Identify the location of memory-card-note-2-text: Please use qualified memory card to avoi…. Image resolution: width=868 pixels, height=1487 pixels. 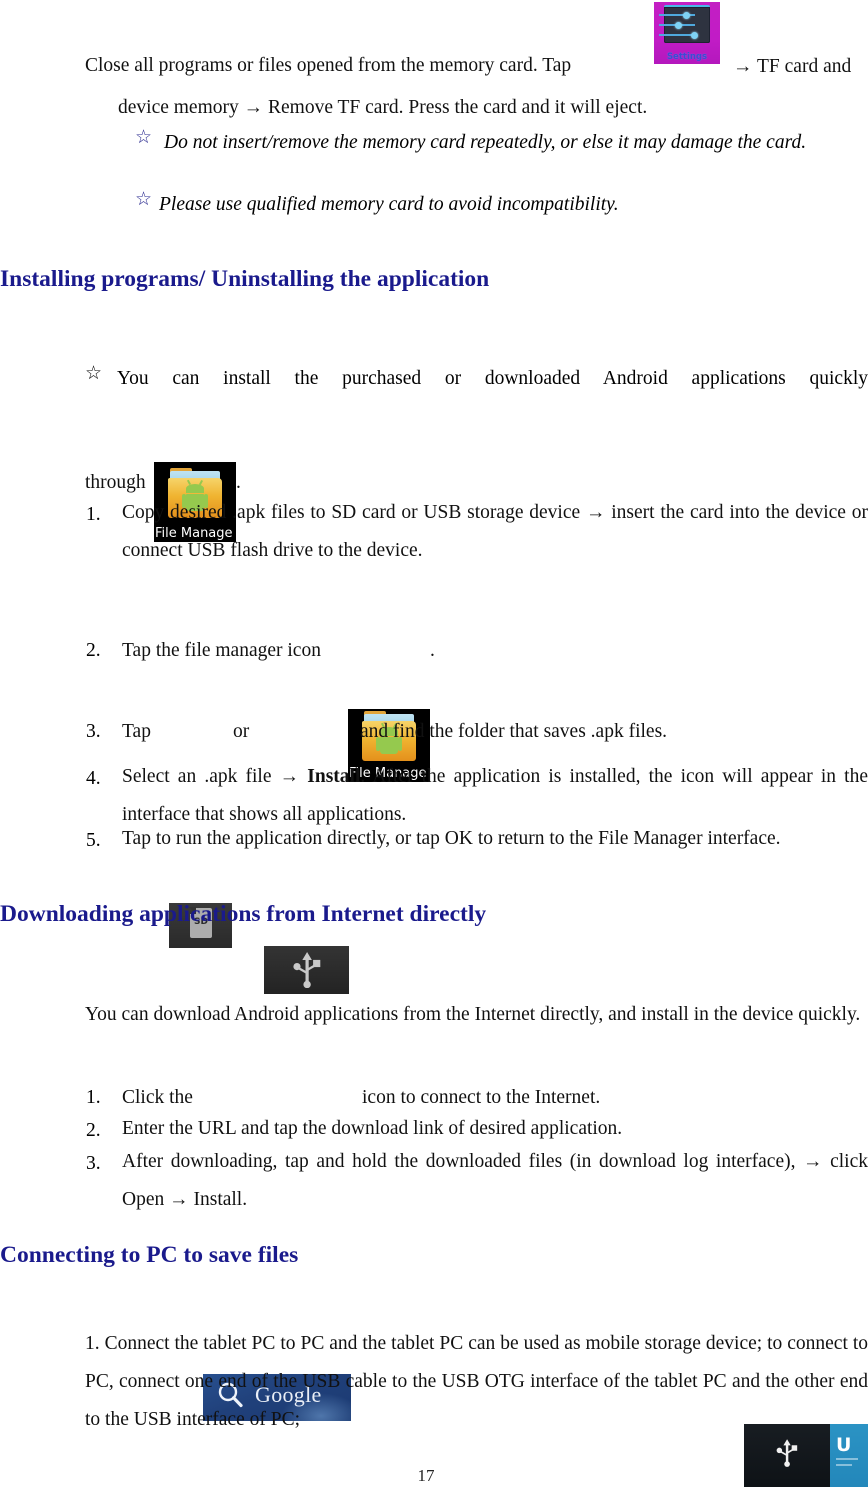
(389, 204).